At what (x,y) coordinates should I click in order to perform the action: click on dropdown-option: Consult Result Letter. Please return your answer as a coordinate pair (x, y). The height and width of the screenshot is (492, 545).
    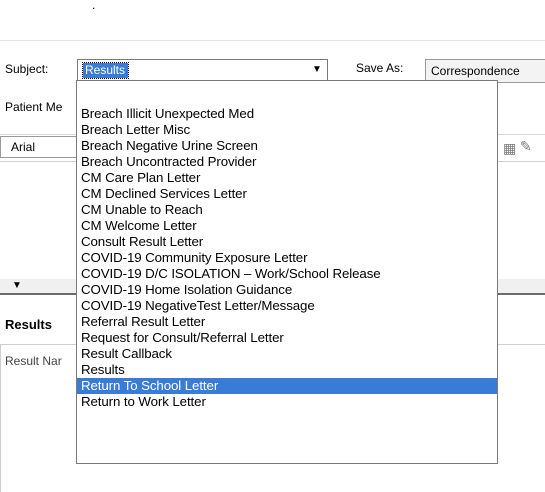
    Looking at the image, I should click on (287, 242).